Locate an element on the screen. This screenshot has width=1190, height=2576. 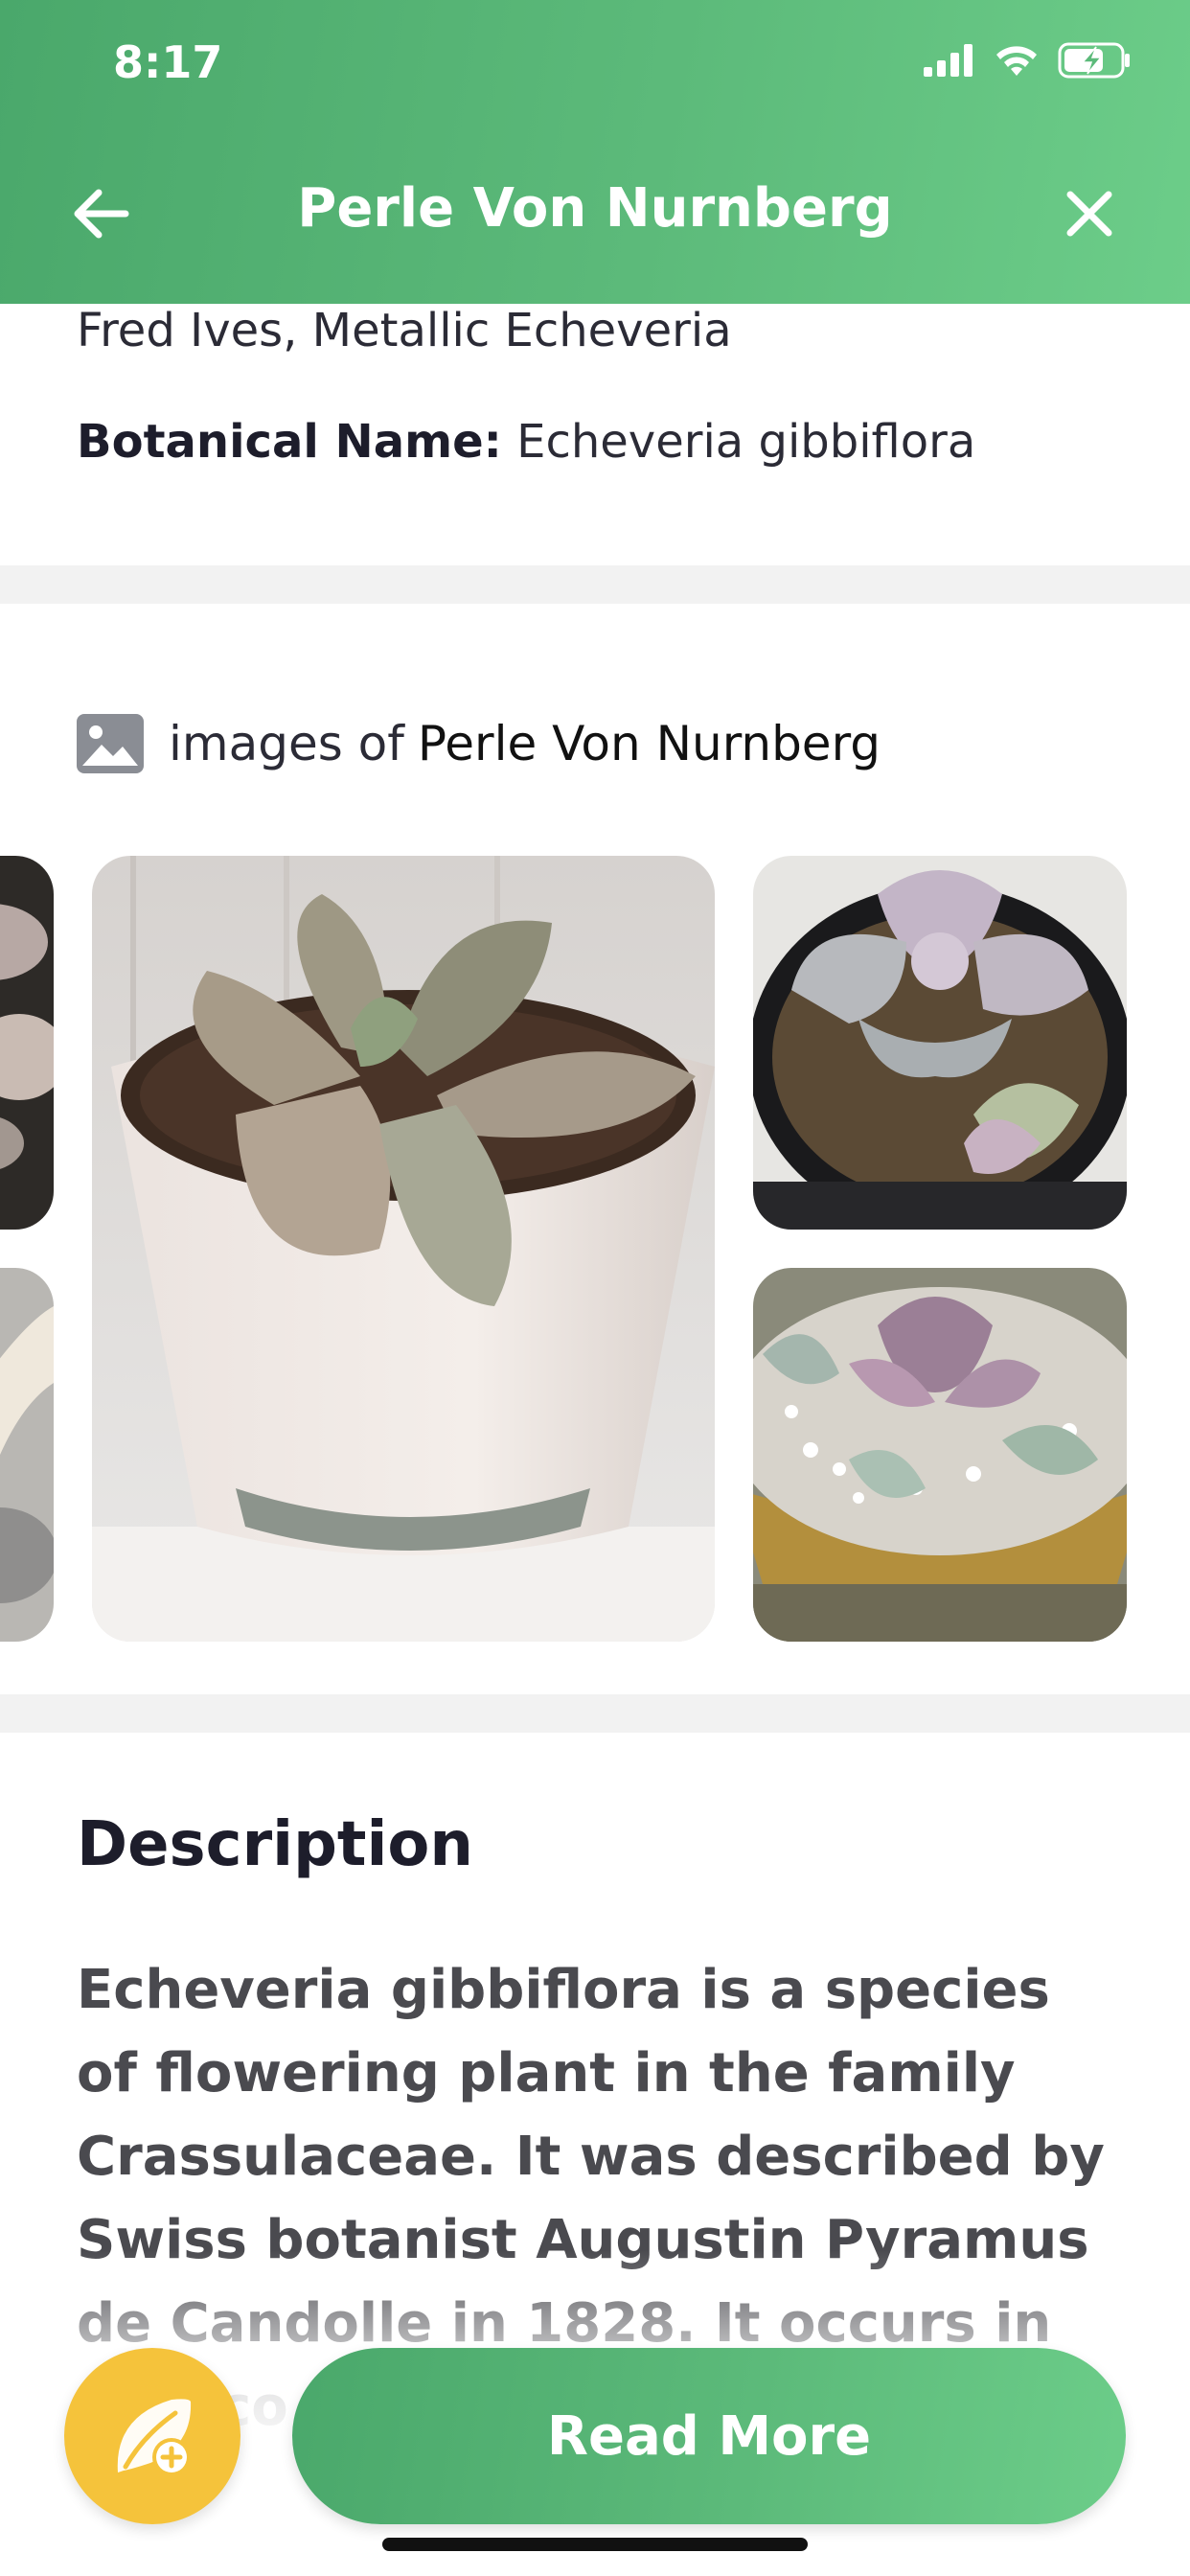
signal-icon is located at coordinates (949, 60).